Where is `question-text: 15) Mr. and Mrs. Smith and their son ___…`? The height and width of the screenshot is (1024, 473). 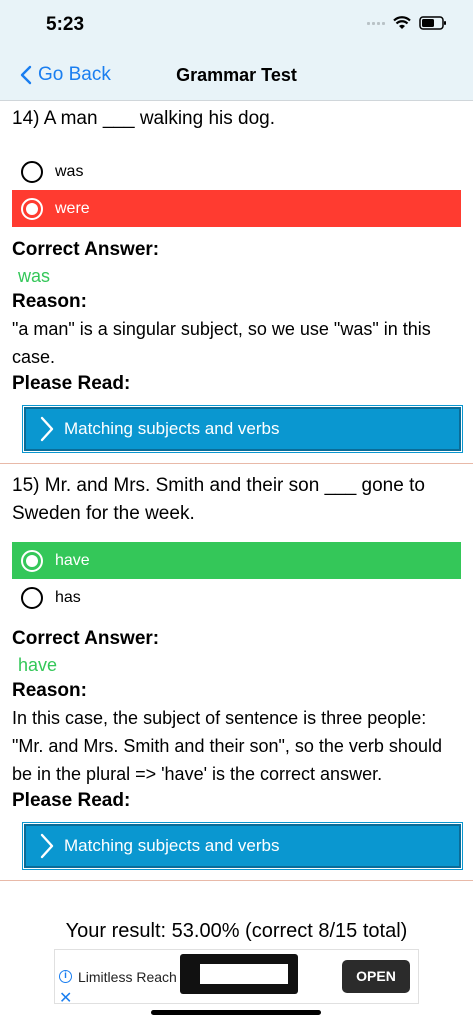
question-text: 15) Mr. and Mrs. Smith and their son ___… is located at coordinates (218, 499).